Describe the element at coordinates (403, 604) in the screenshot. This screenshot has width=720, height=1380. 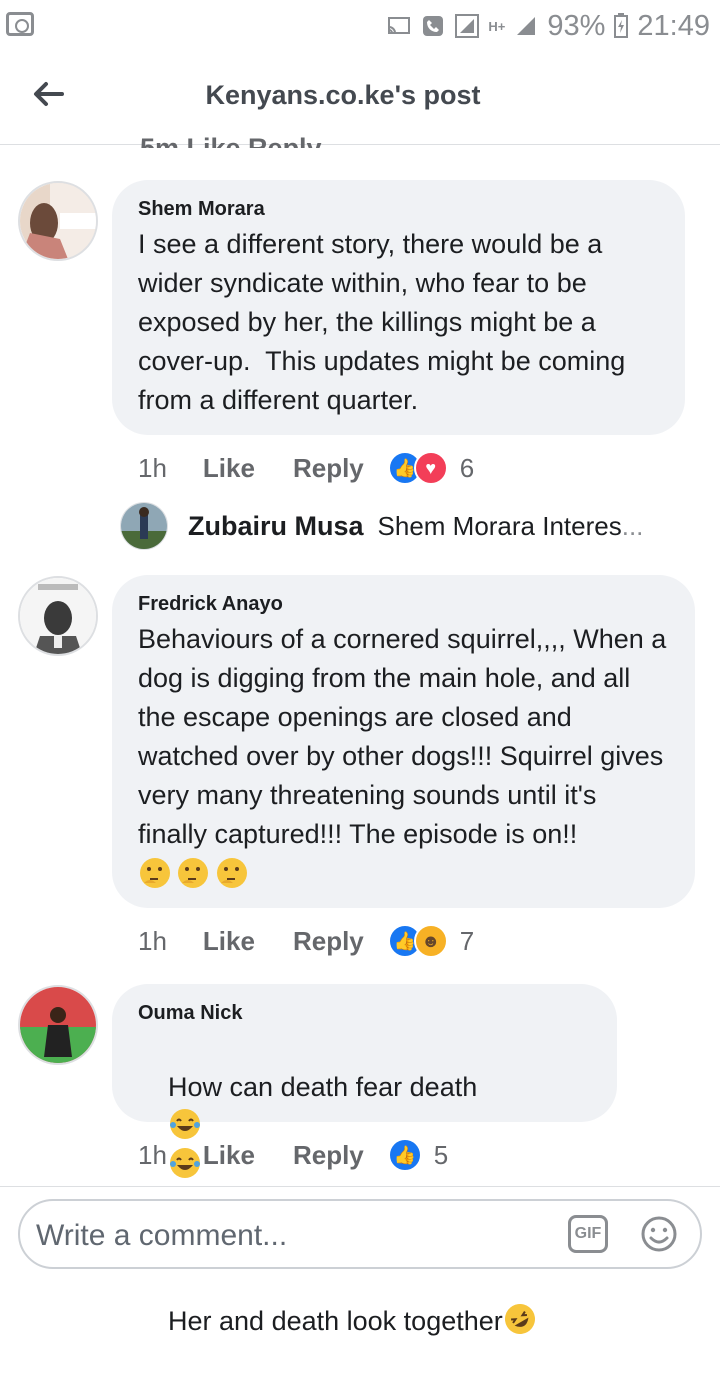
I see `comment-author: Fredrick Anayo` at that location.